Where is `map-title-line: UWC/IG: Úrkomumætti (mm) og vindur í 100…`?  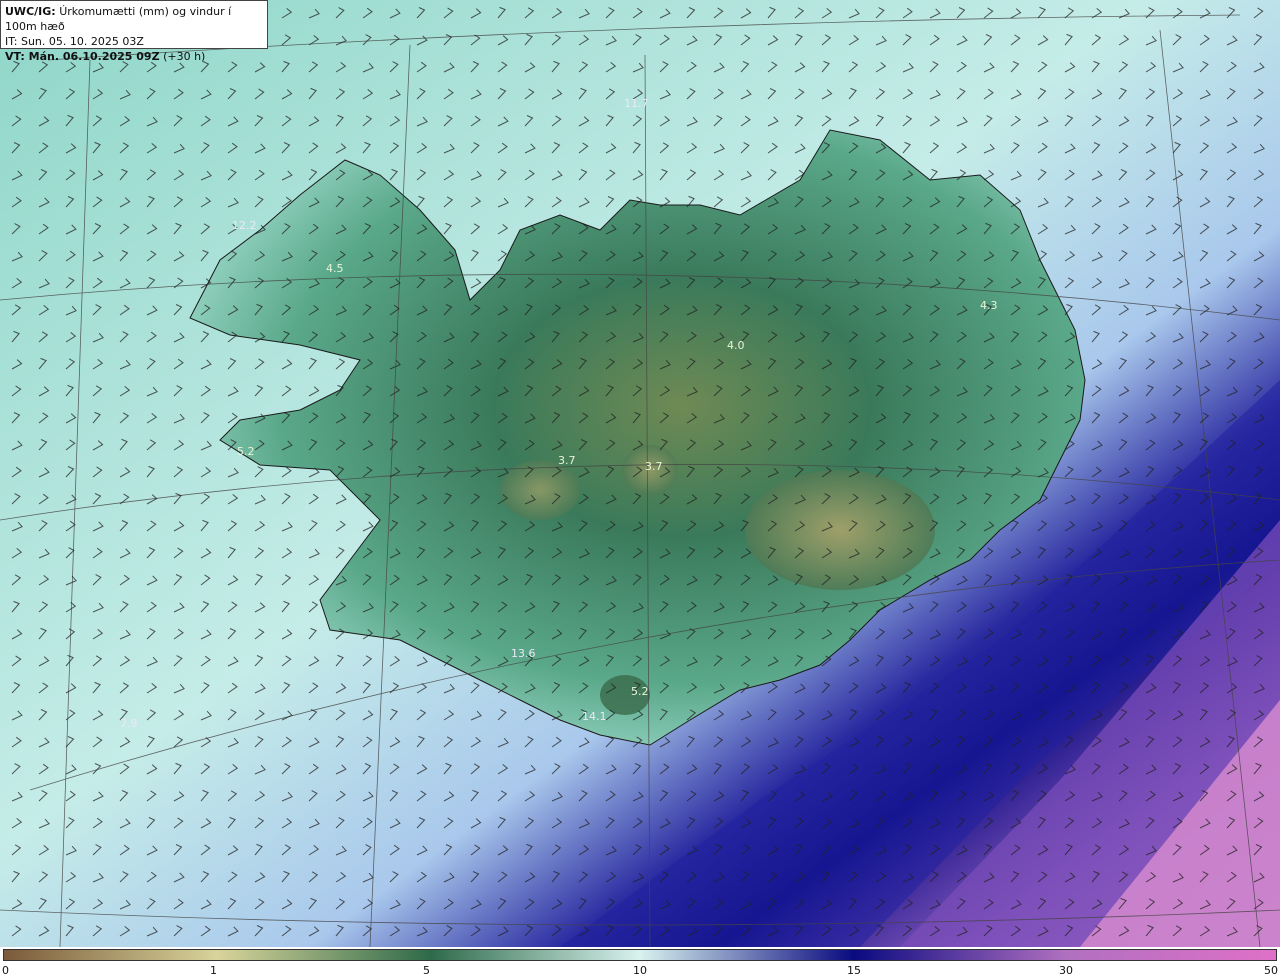 map-title-line: UWC/IG: Úrkomumætti (mm) og vindur í 100… is located at coordinates (134, 19).